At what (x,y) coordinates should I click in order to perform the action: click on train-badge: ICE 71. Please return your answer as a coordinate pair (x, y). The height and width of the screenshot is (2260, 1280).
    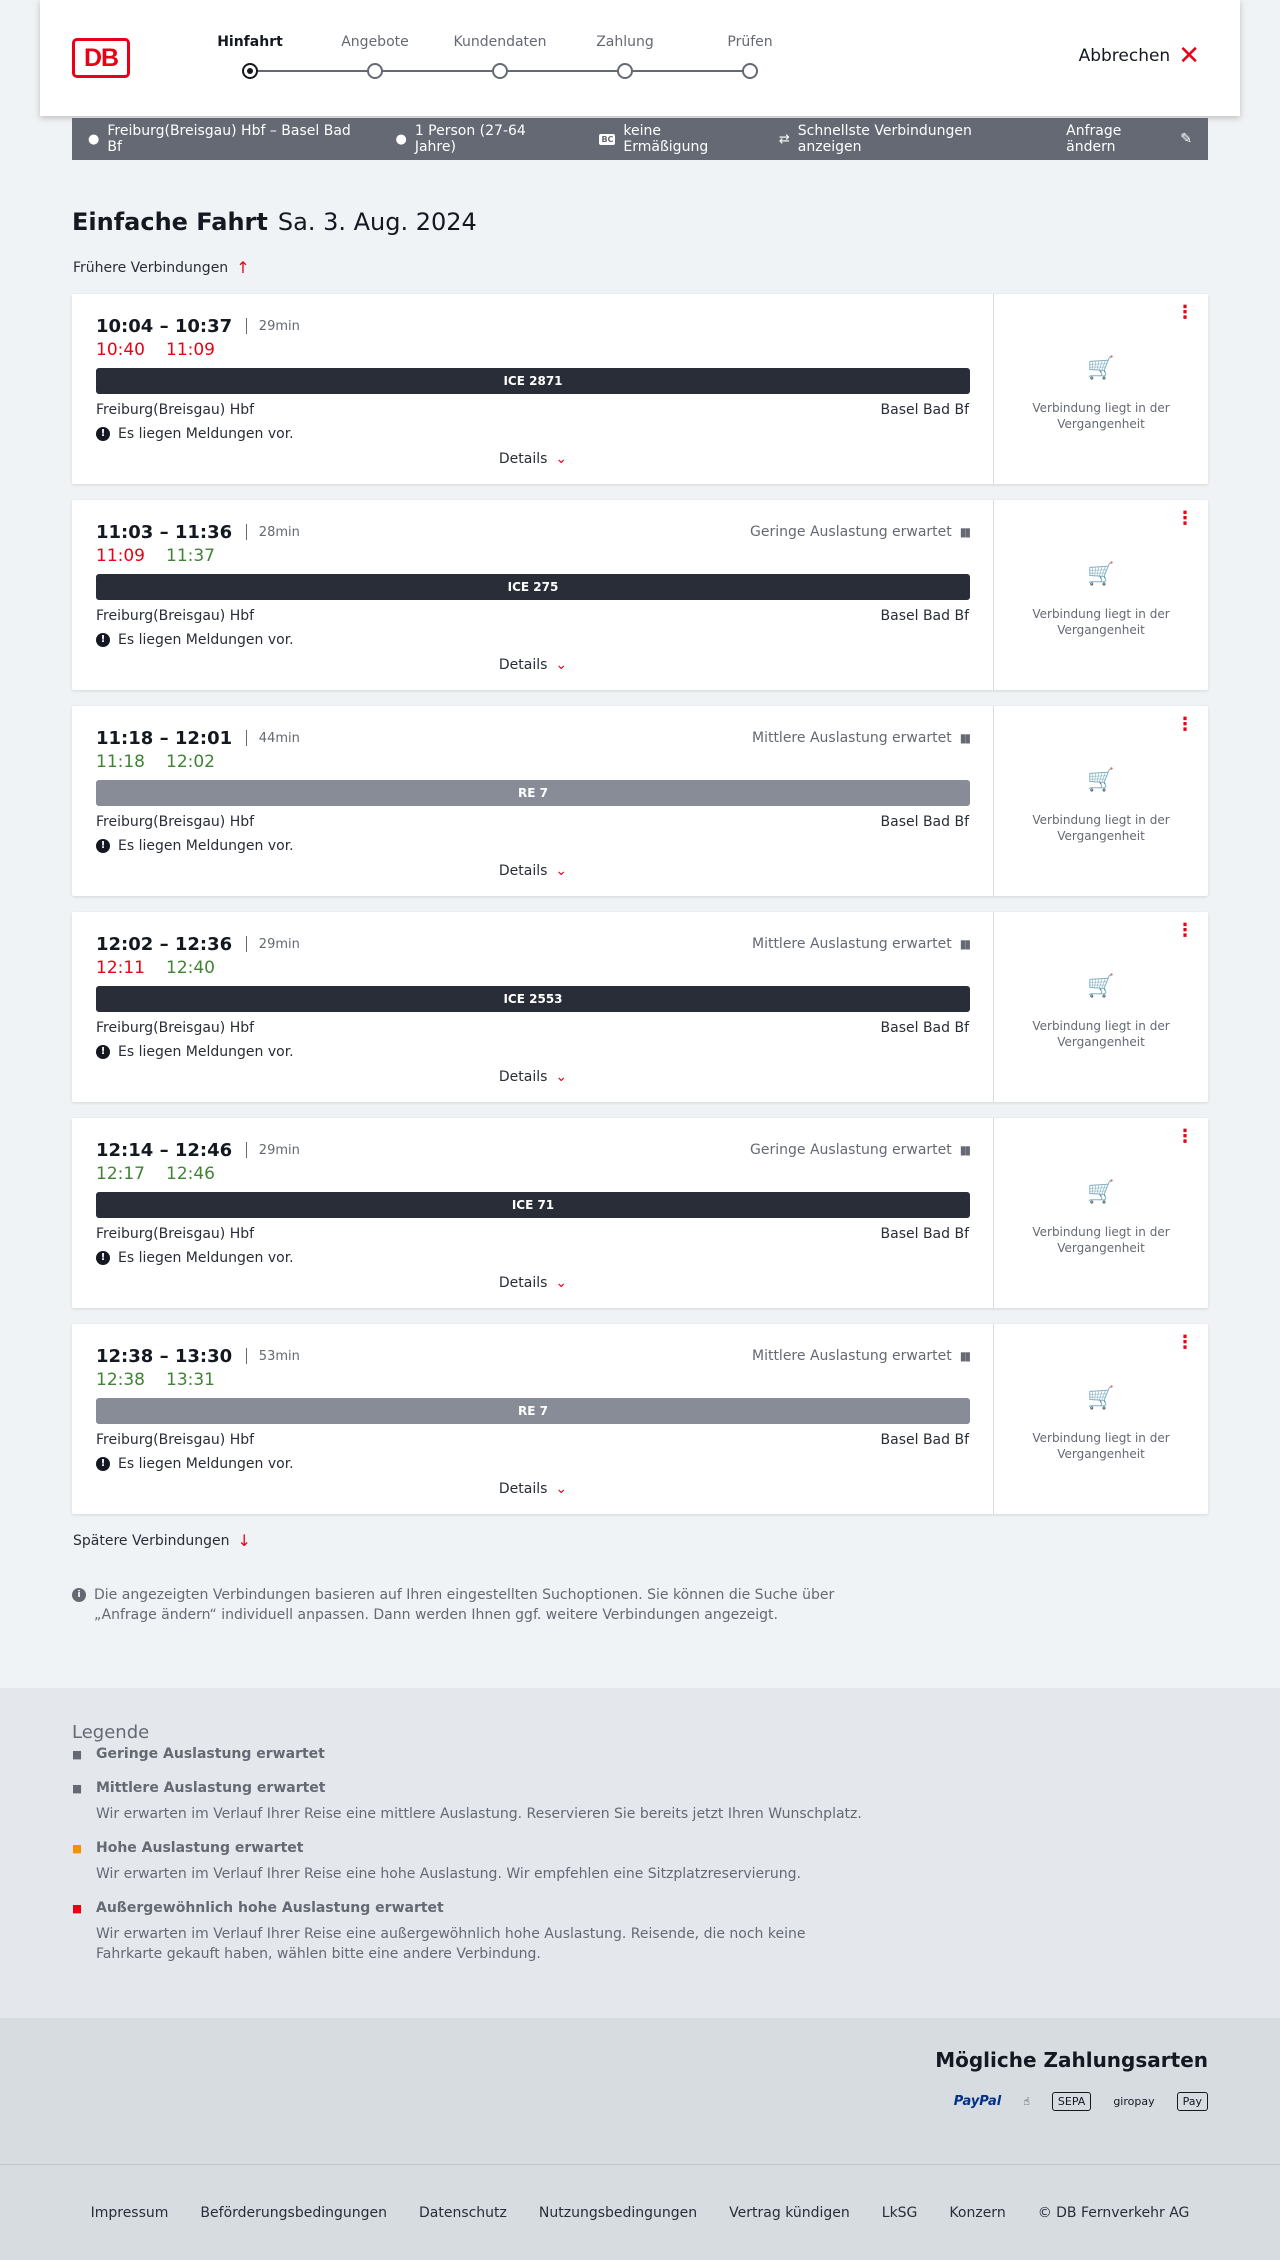
    Looking at the image, I should click on (533, 1205).